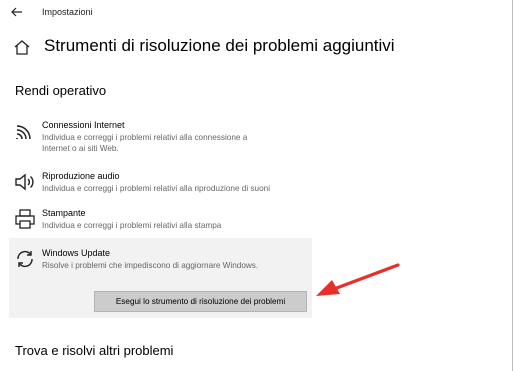 This screenshot has height=371, width=513. Describe the element at coordinates (80, 148) in the screenshot. I see `item-description-line-2: Internet o ai siti Web.` at that location.